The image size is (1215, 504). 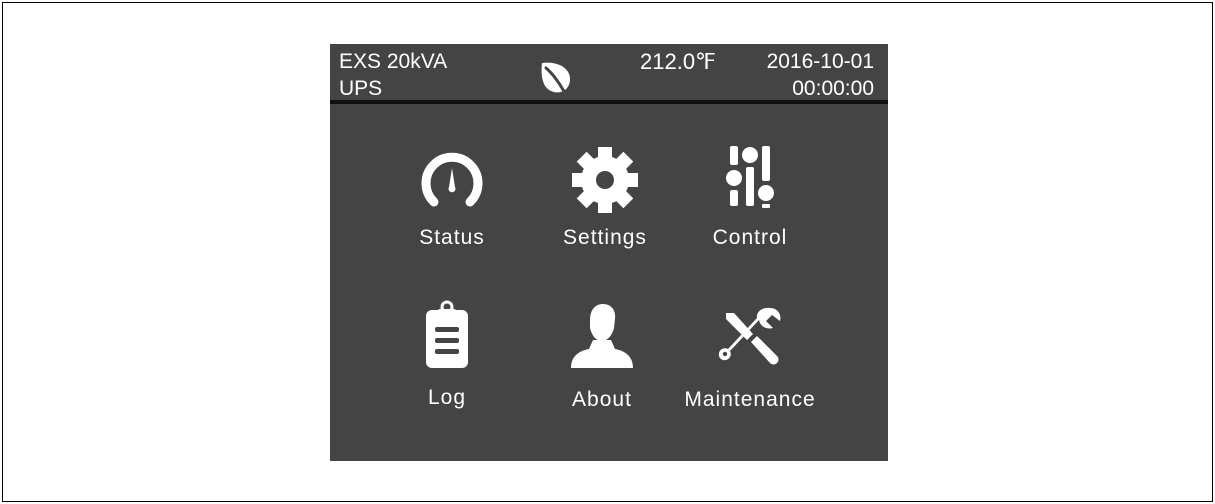 What do you see at coordinates (602, 336) in the screenshot?
I see `user-icon` at bounding box center [602, 336].